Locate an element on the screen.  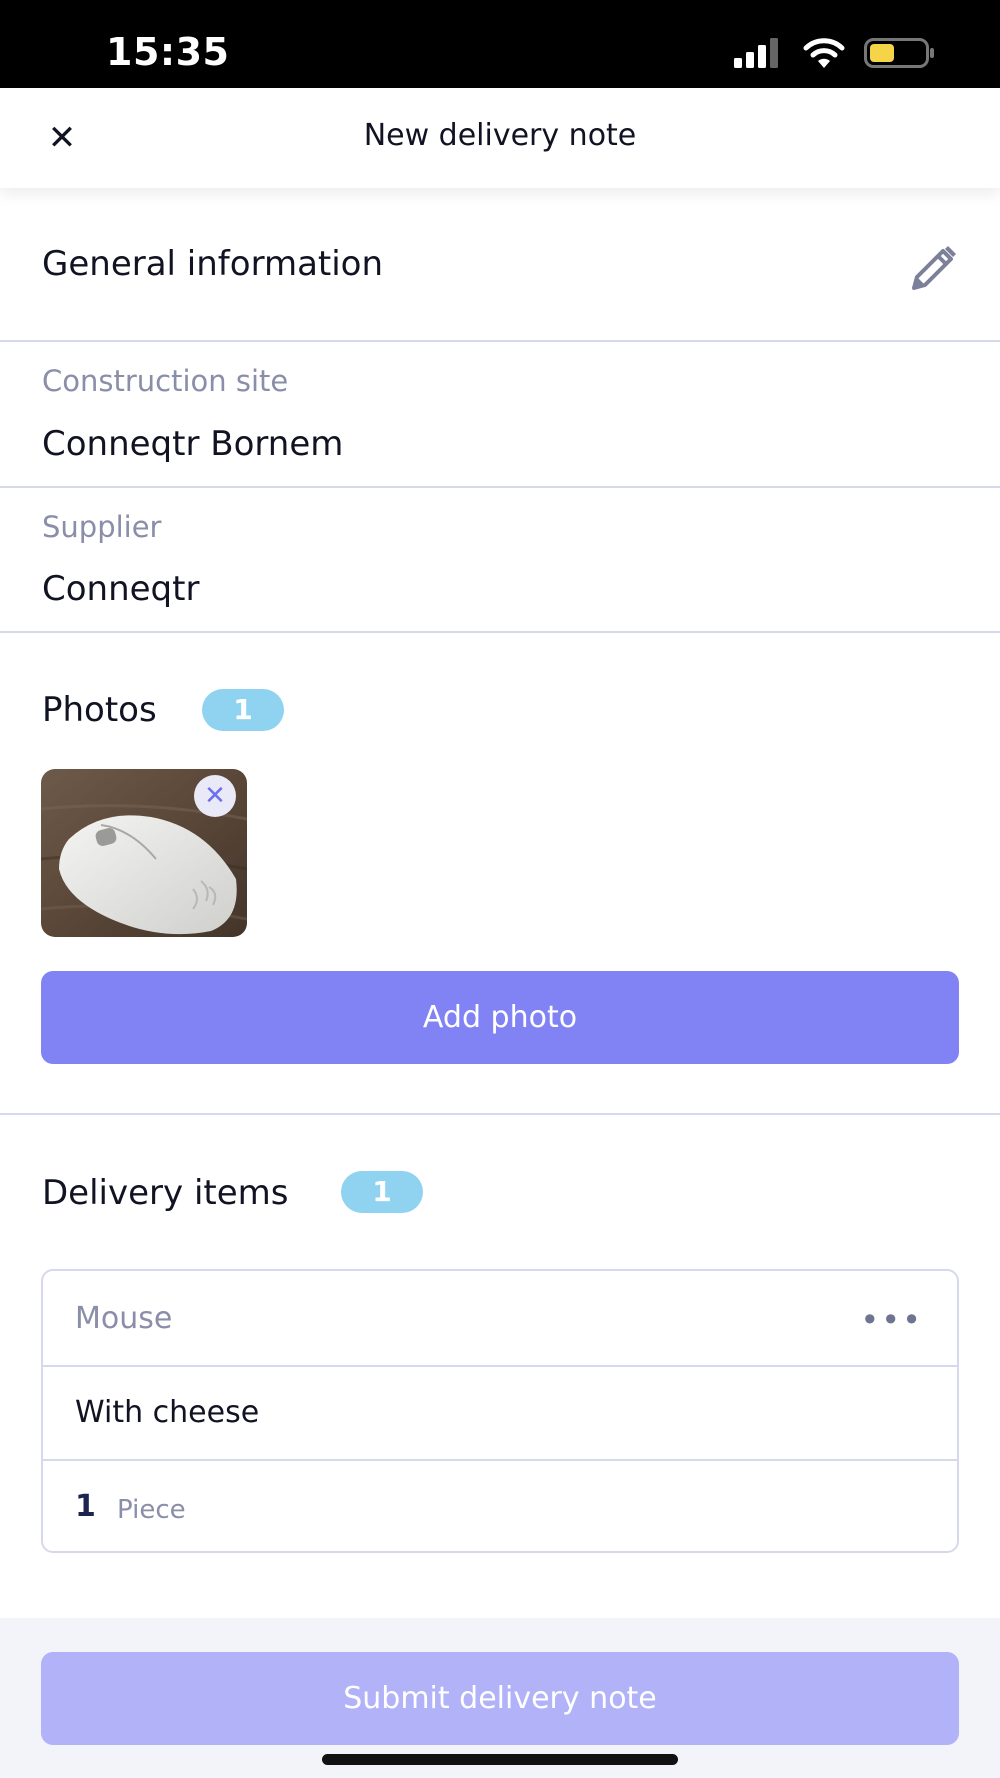
battery-icon is located at coordinates (899, 53).